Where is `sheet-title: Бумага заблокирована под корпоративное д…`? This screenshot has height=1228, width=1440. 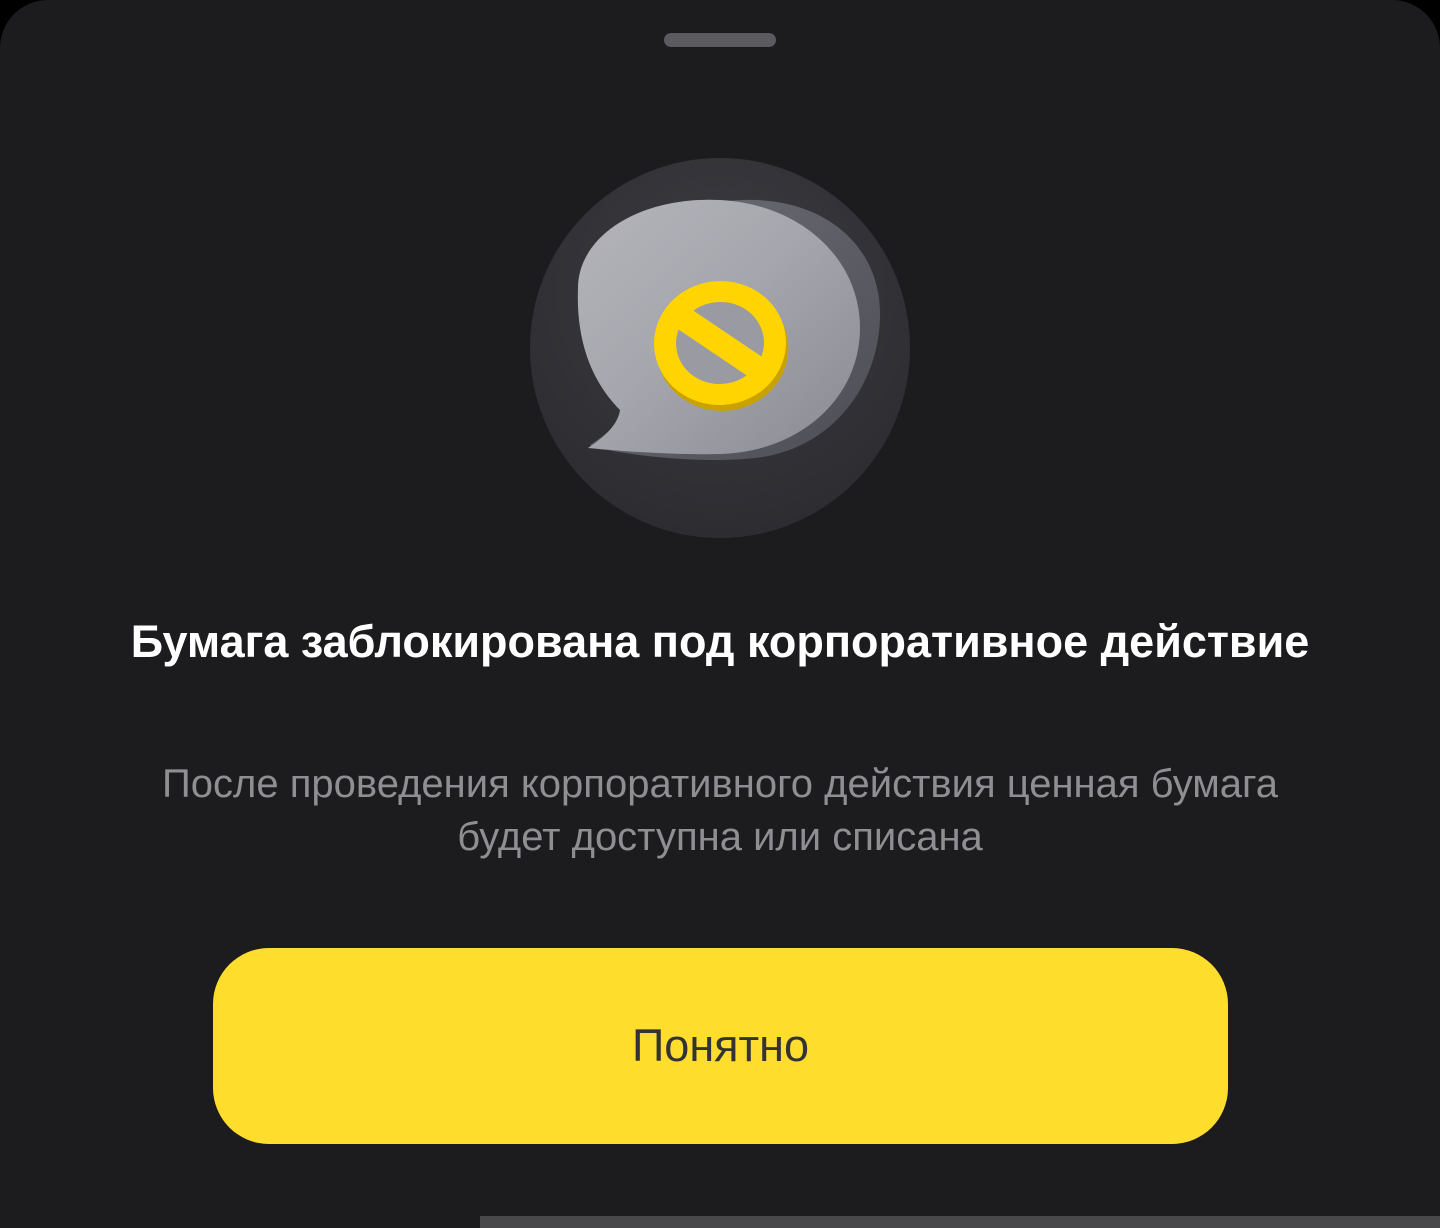
sheet-title: Бумага заблокирована под корпоративное д… is located at coordinates (720, 641).